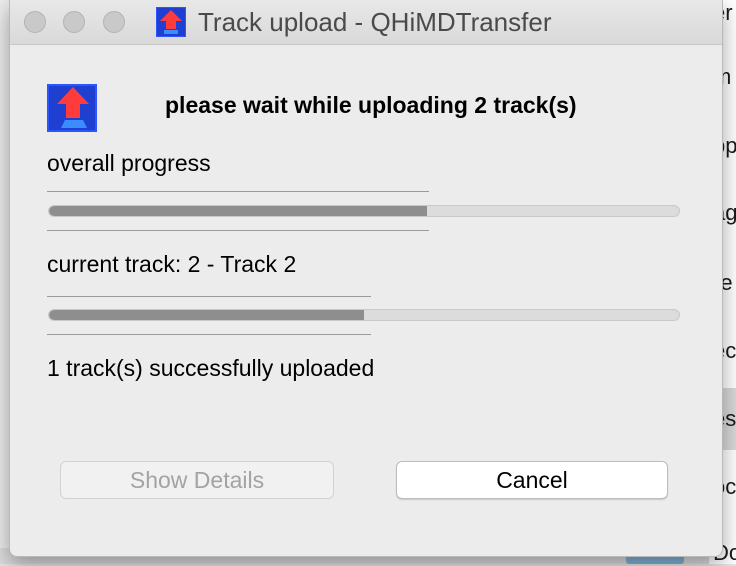 This screenshot has height=566, width=736. I want to click on cancel-button: Cancel, so click(532, 480).